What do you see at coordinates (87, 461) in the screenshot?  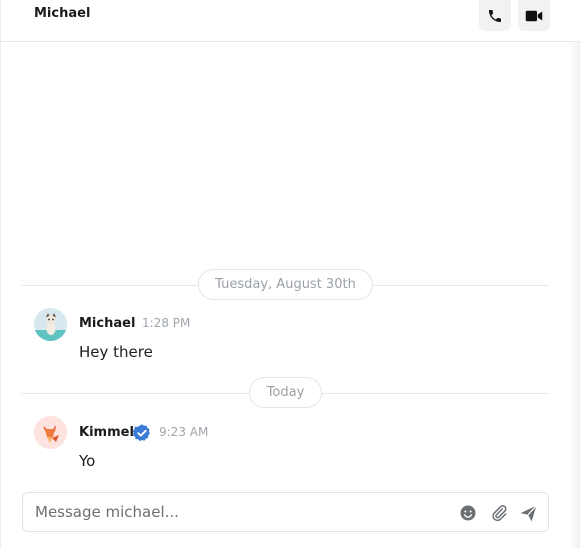 I see `message-text: Yo` at bounding box center [87, 461].